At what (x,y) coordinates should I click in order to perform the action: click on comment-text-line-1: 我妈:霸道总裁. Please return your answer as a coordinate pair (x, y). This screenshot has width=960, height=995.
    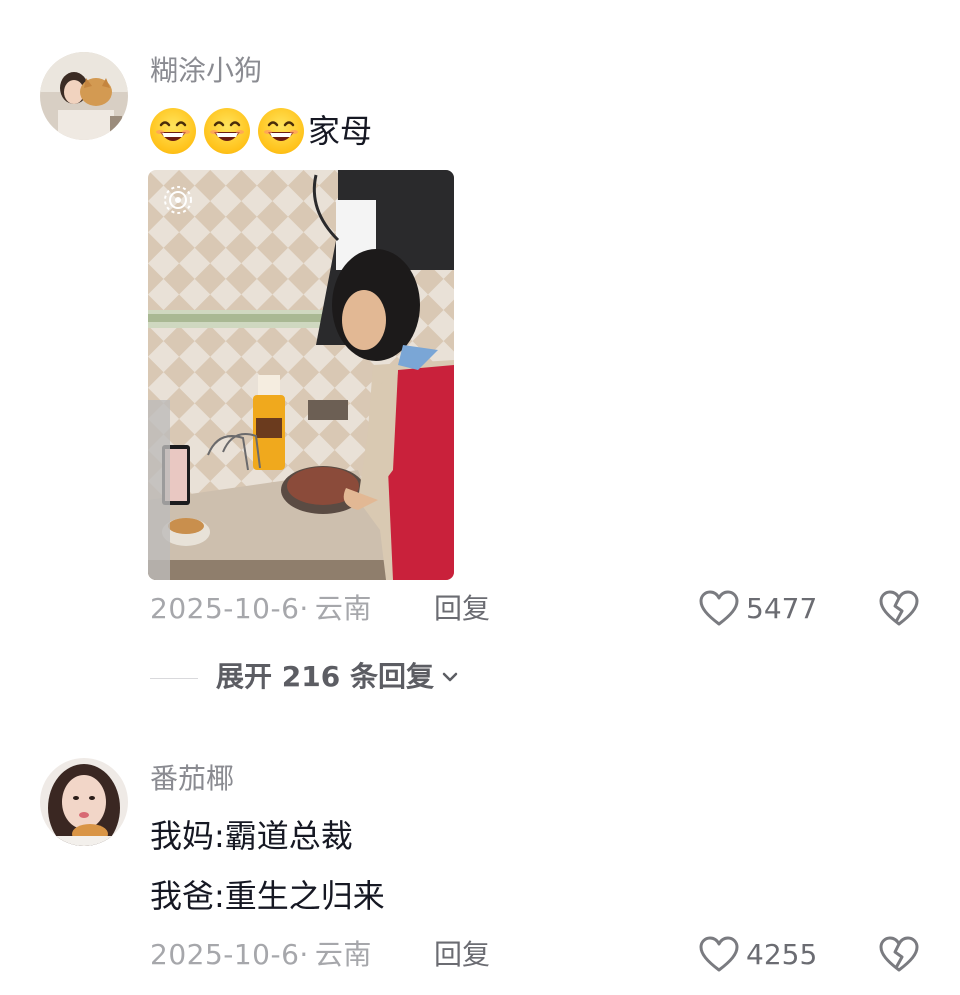
    Looking at the image, I should click on (251, 836).